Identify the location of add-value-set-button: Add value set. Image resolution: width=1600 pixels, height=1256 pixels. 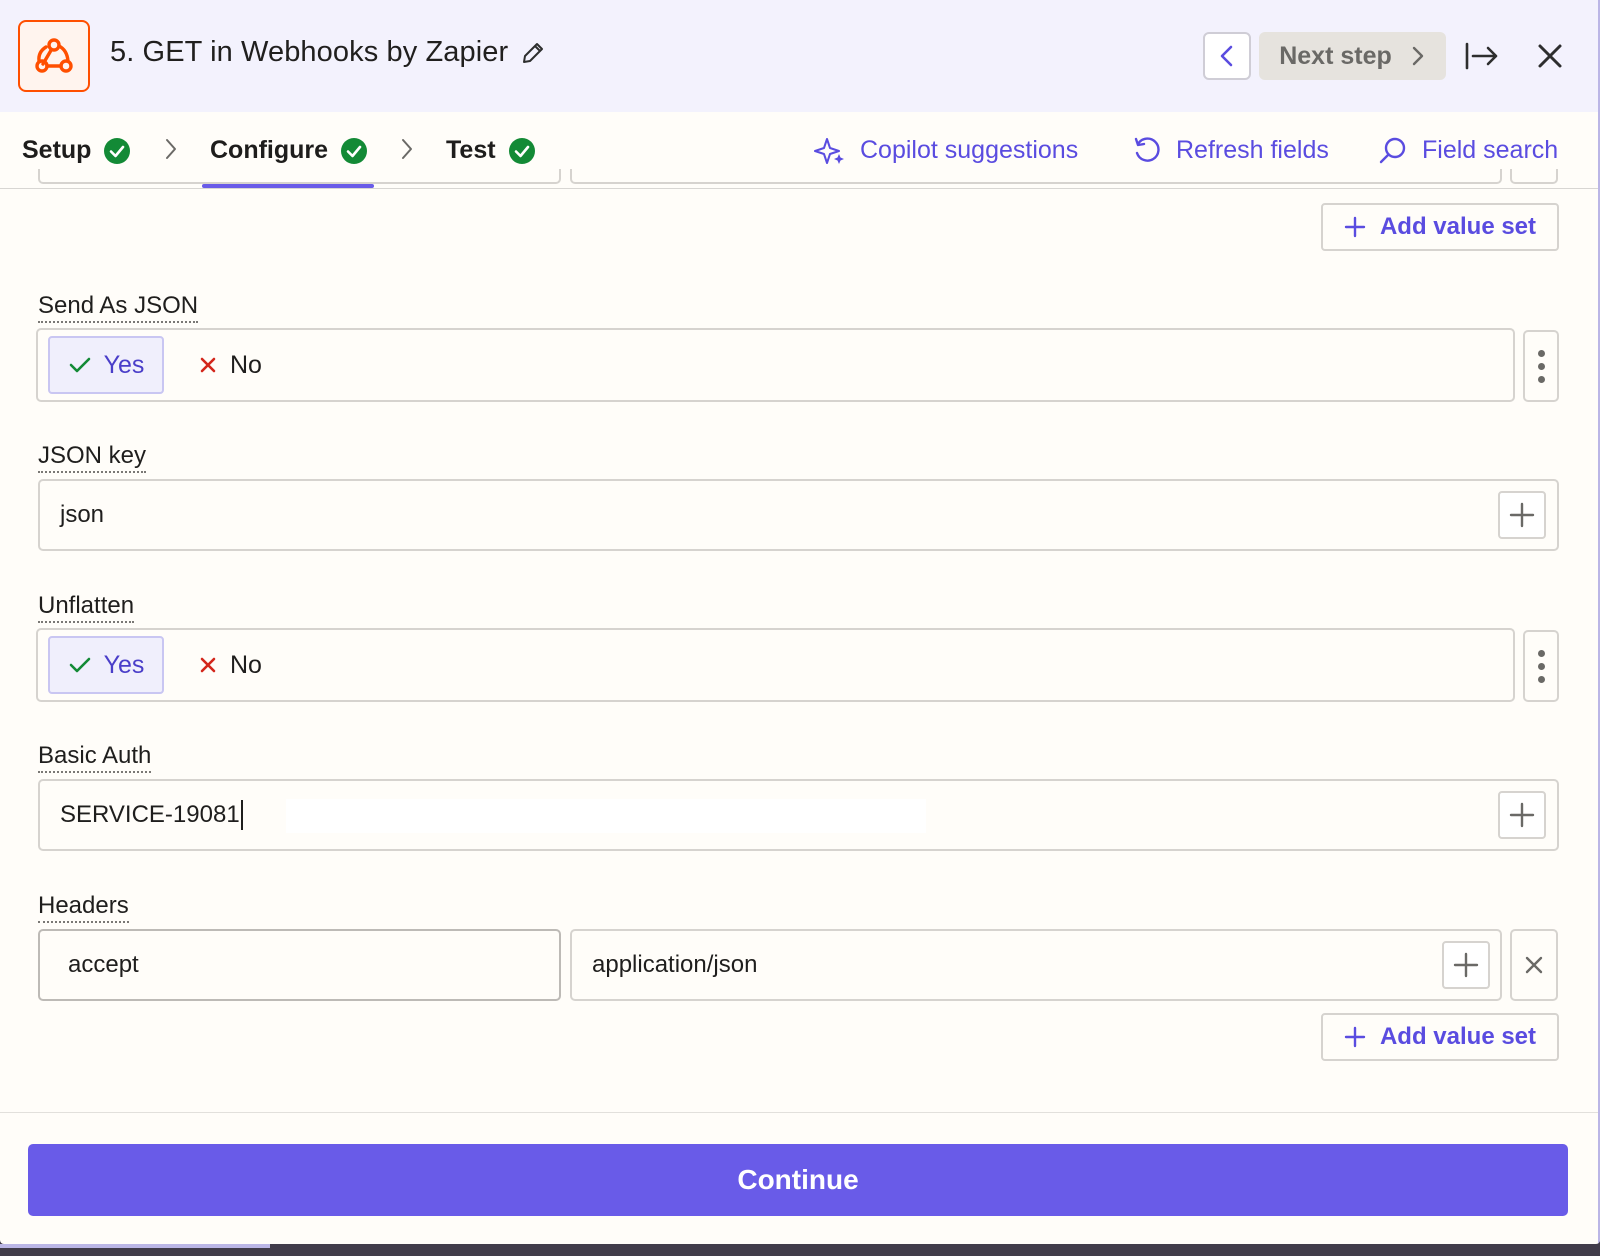
(1440, 227).